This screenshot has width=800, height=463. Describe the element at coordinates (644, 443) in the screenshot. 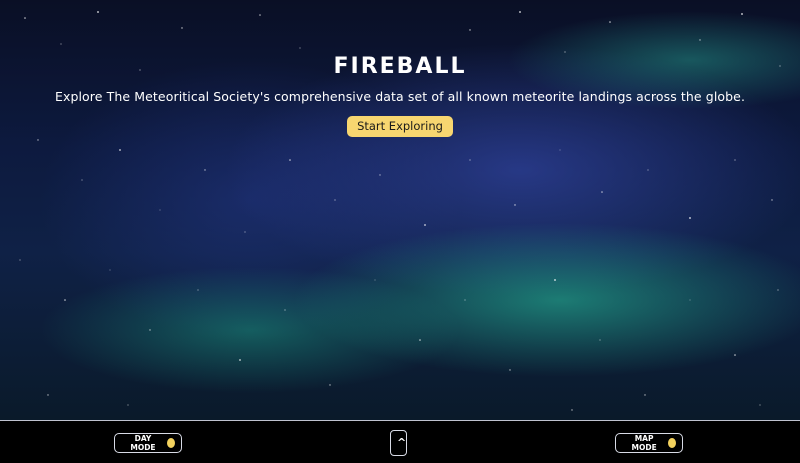

I see `map-mode-label: MAP MODE` at that location.